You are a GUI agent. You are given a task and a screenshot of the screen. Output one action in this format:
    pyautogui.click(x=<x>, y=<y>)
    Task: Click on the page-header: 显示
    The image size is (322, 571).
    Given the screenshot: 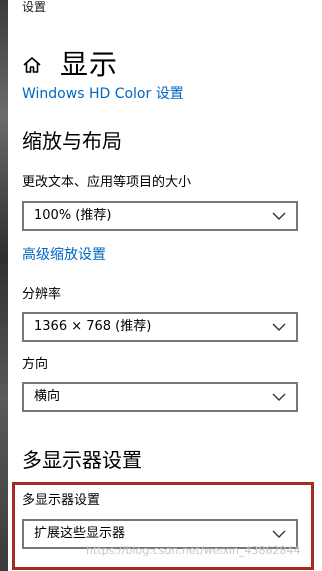 What is the action you would take?
    pyautogui.click(x=70, y=65)
    